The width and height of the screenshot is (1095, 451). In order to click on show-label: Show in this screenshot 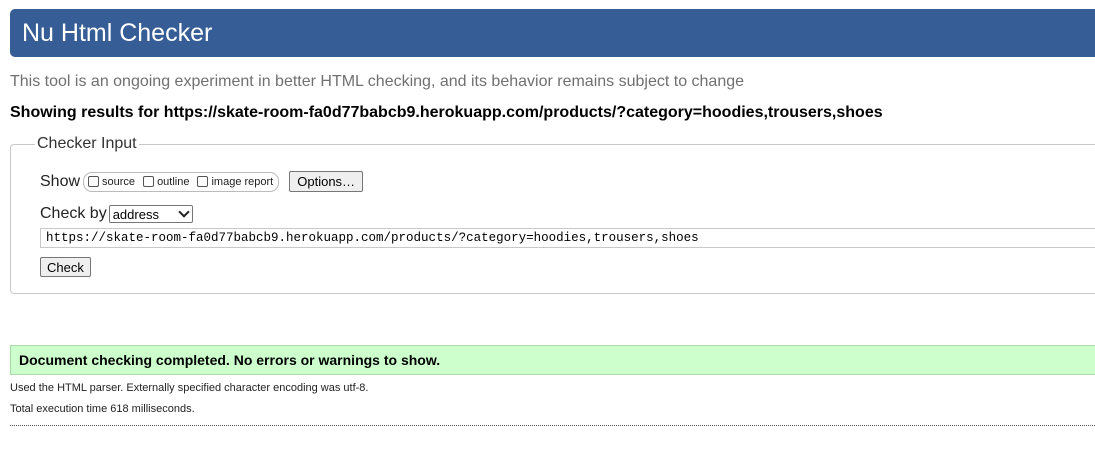, I will do `click(60, 181)`.